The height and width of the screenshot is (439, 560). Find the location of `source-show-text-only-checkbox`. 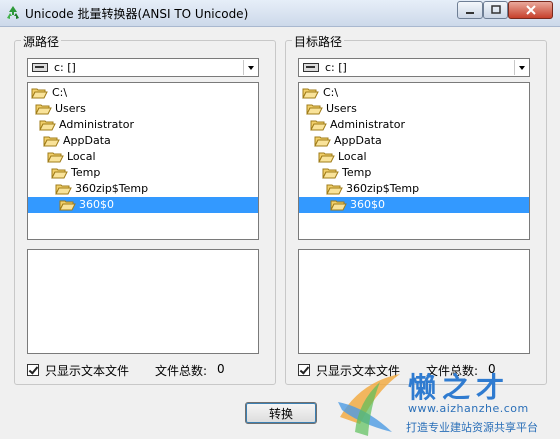

source-show-text-only-checkbox is located at coordinates (33, 370).